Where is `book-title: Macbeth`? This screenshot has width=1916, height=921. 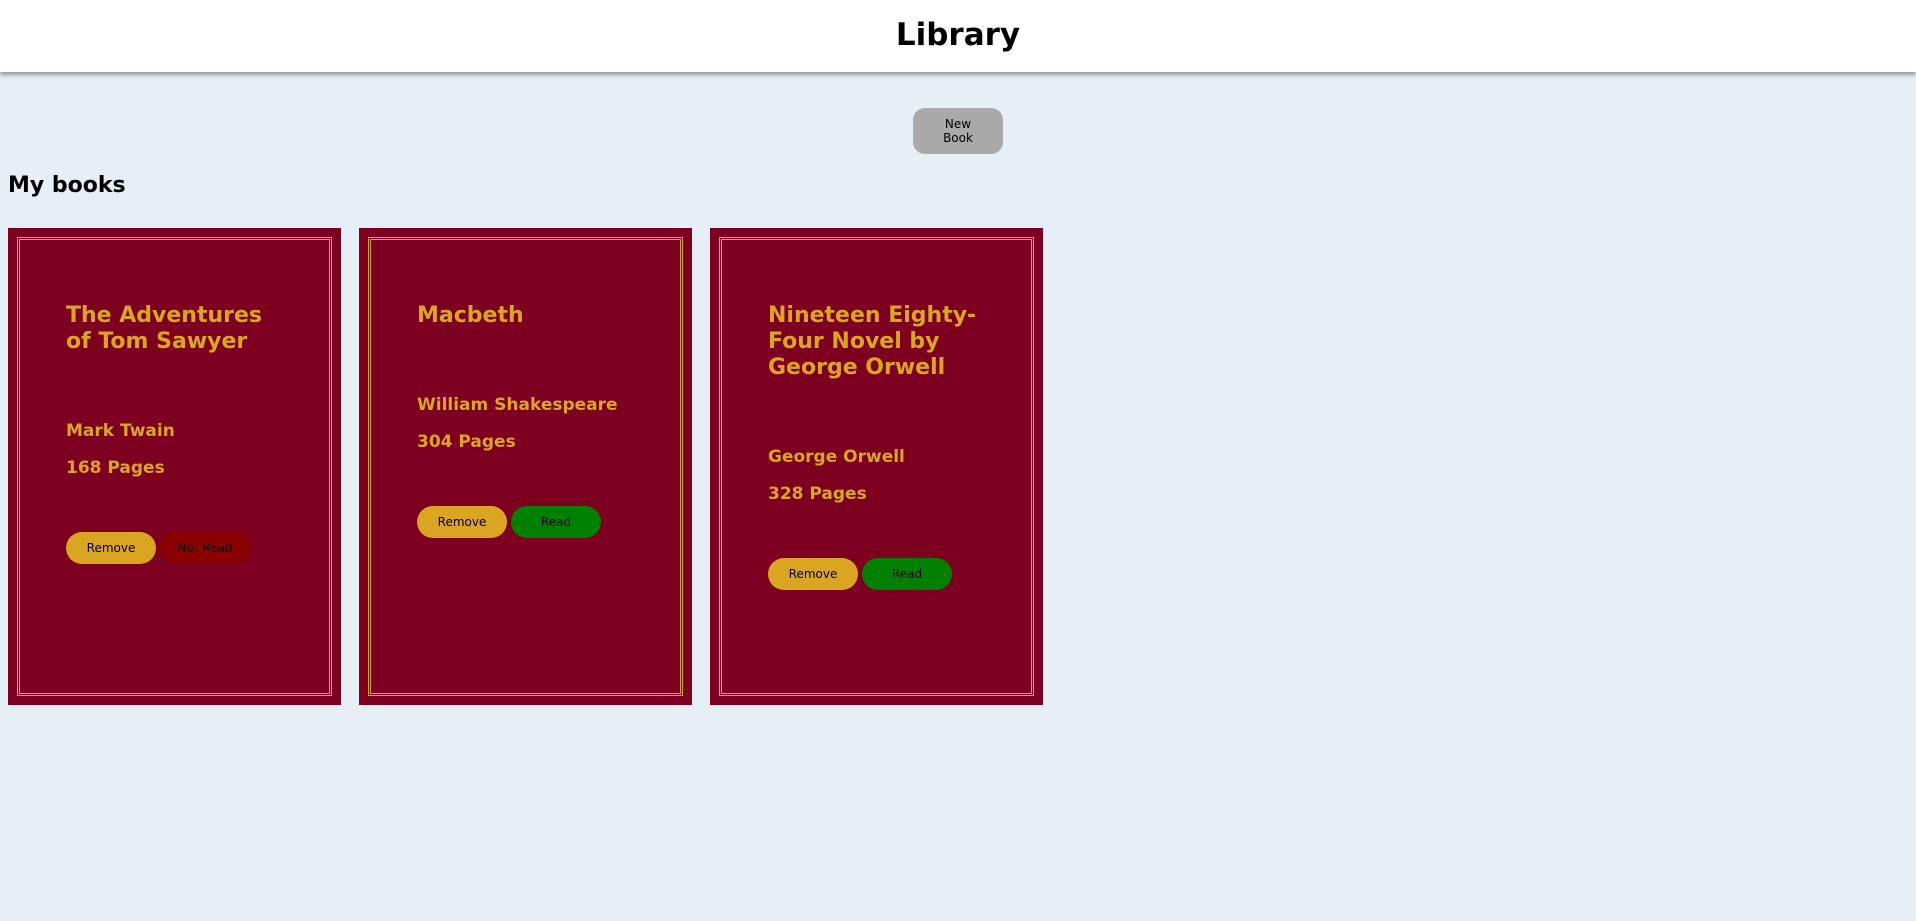
book-title: Macbeth is located at coordinates (470, 315).